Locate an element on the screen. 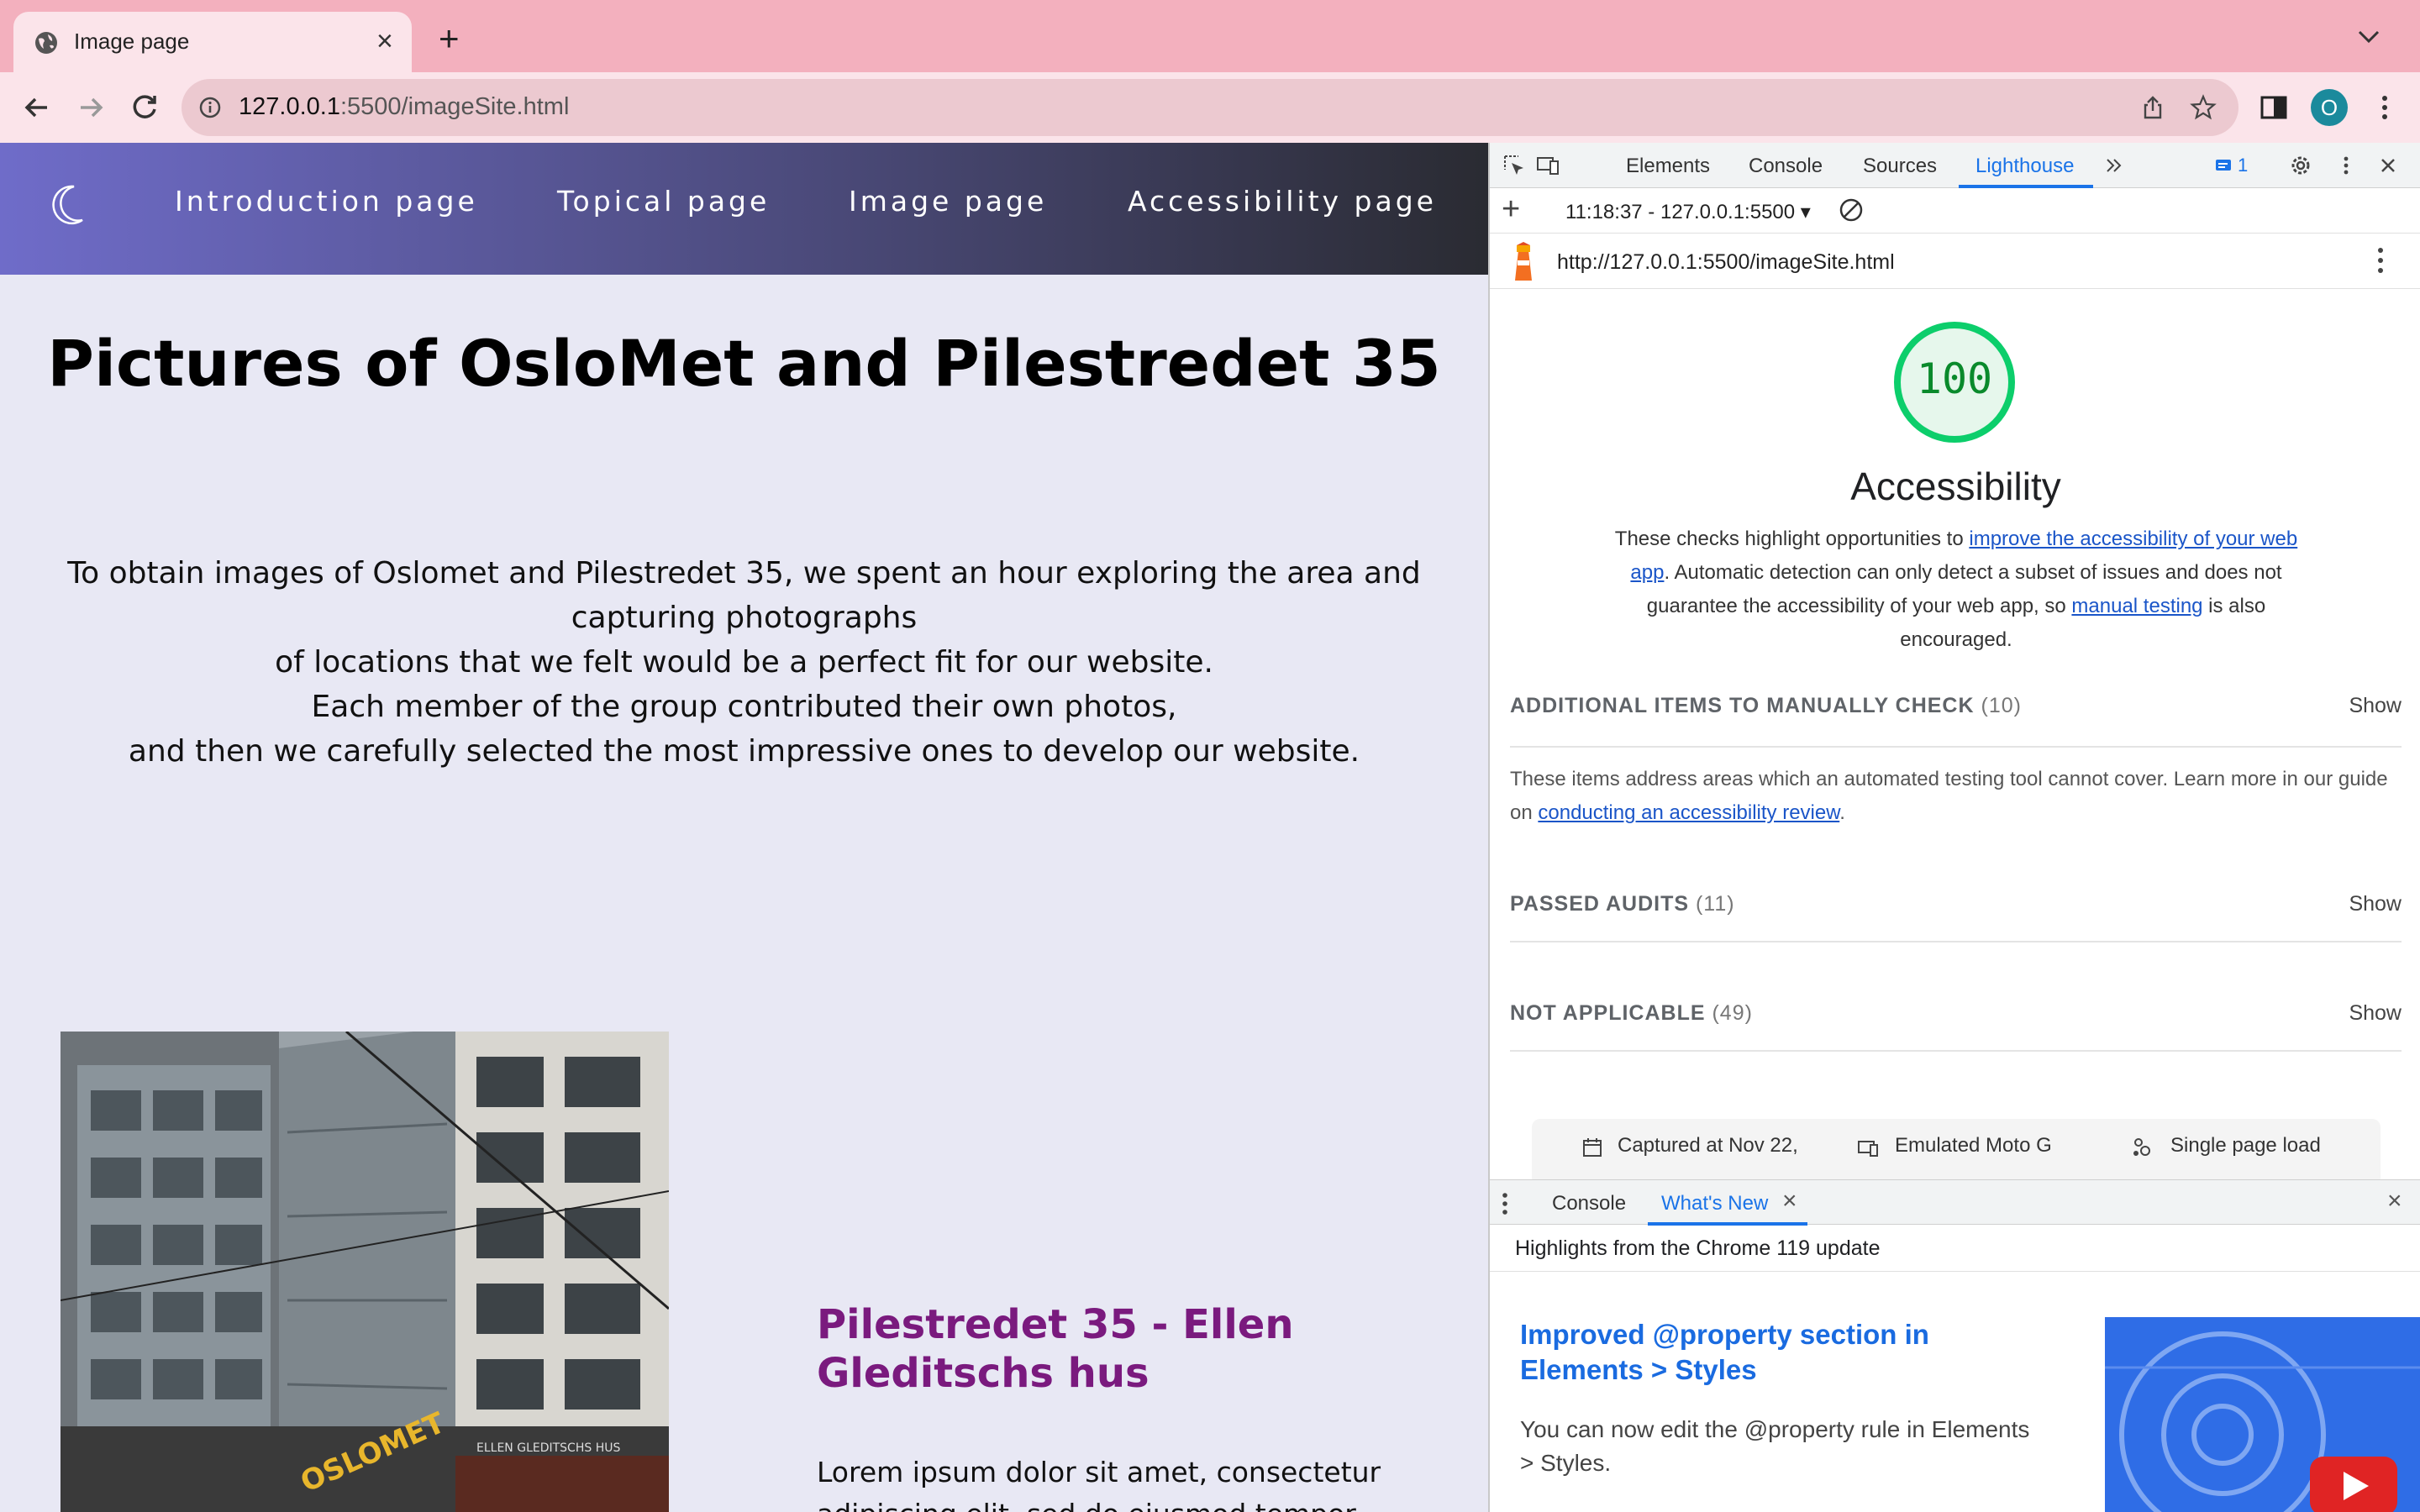 The width and height of the screenshot is (2420, 1512). drawer-tab-whats-new: What's New is located at coordinates (1714, 1203).